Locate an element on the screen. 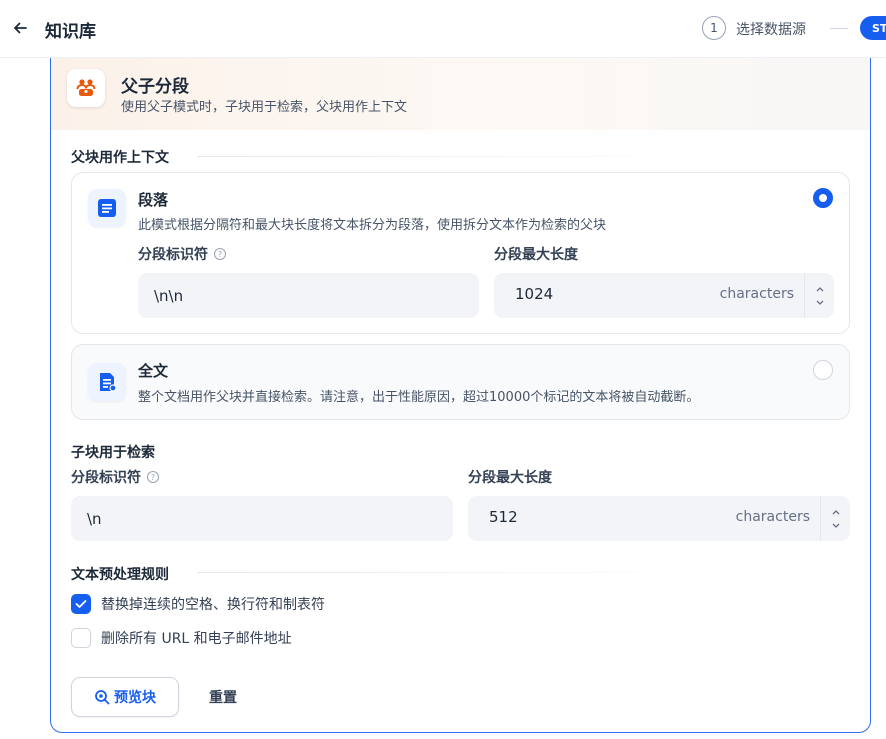  child-max-length-value: 512 is located at coordinates (503, 517).